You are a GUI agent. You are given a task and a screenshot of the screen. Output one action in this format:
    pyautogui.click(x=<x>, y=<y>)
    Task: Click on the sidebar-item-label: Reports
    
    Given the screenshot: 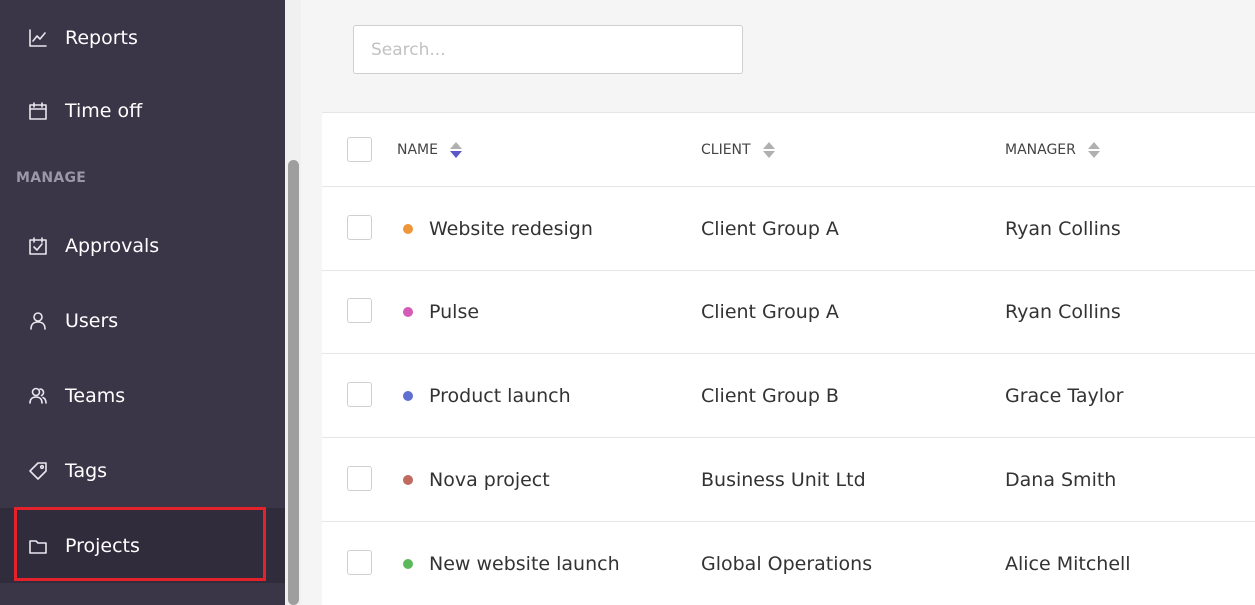 What is the action you would take?
    pyautogui.click(x=101, y=37)
    